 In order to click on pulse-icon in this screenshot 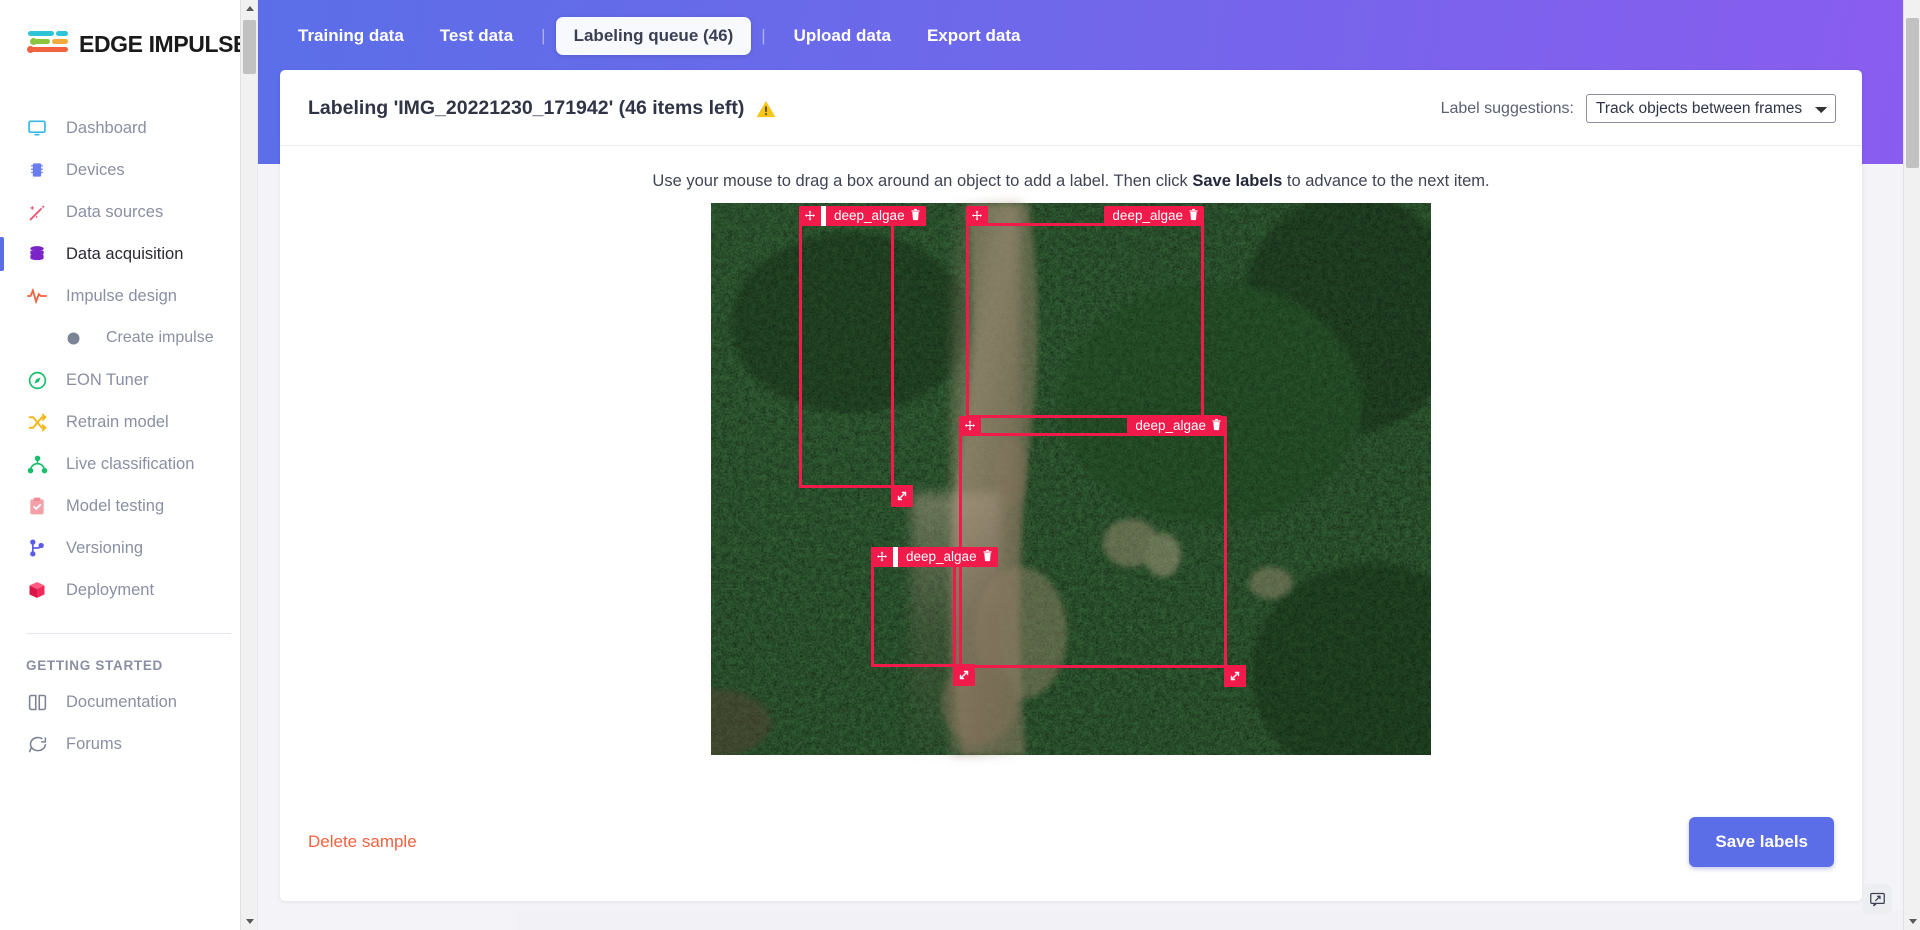, I will do `click(37, 296)`.